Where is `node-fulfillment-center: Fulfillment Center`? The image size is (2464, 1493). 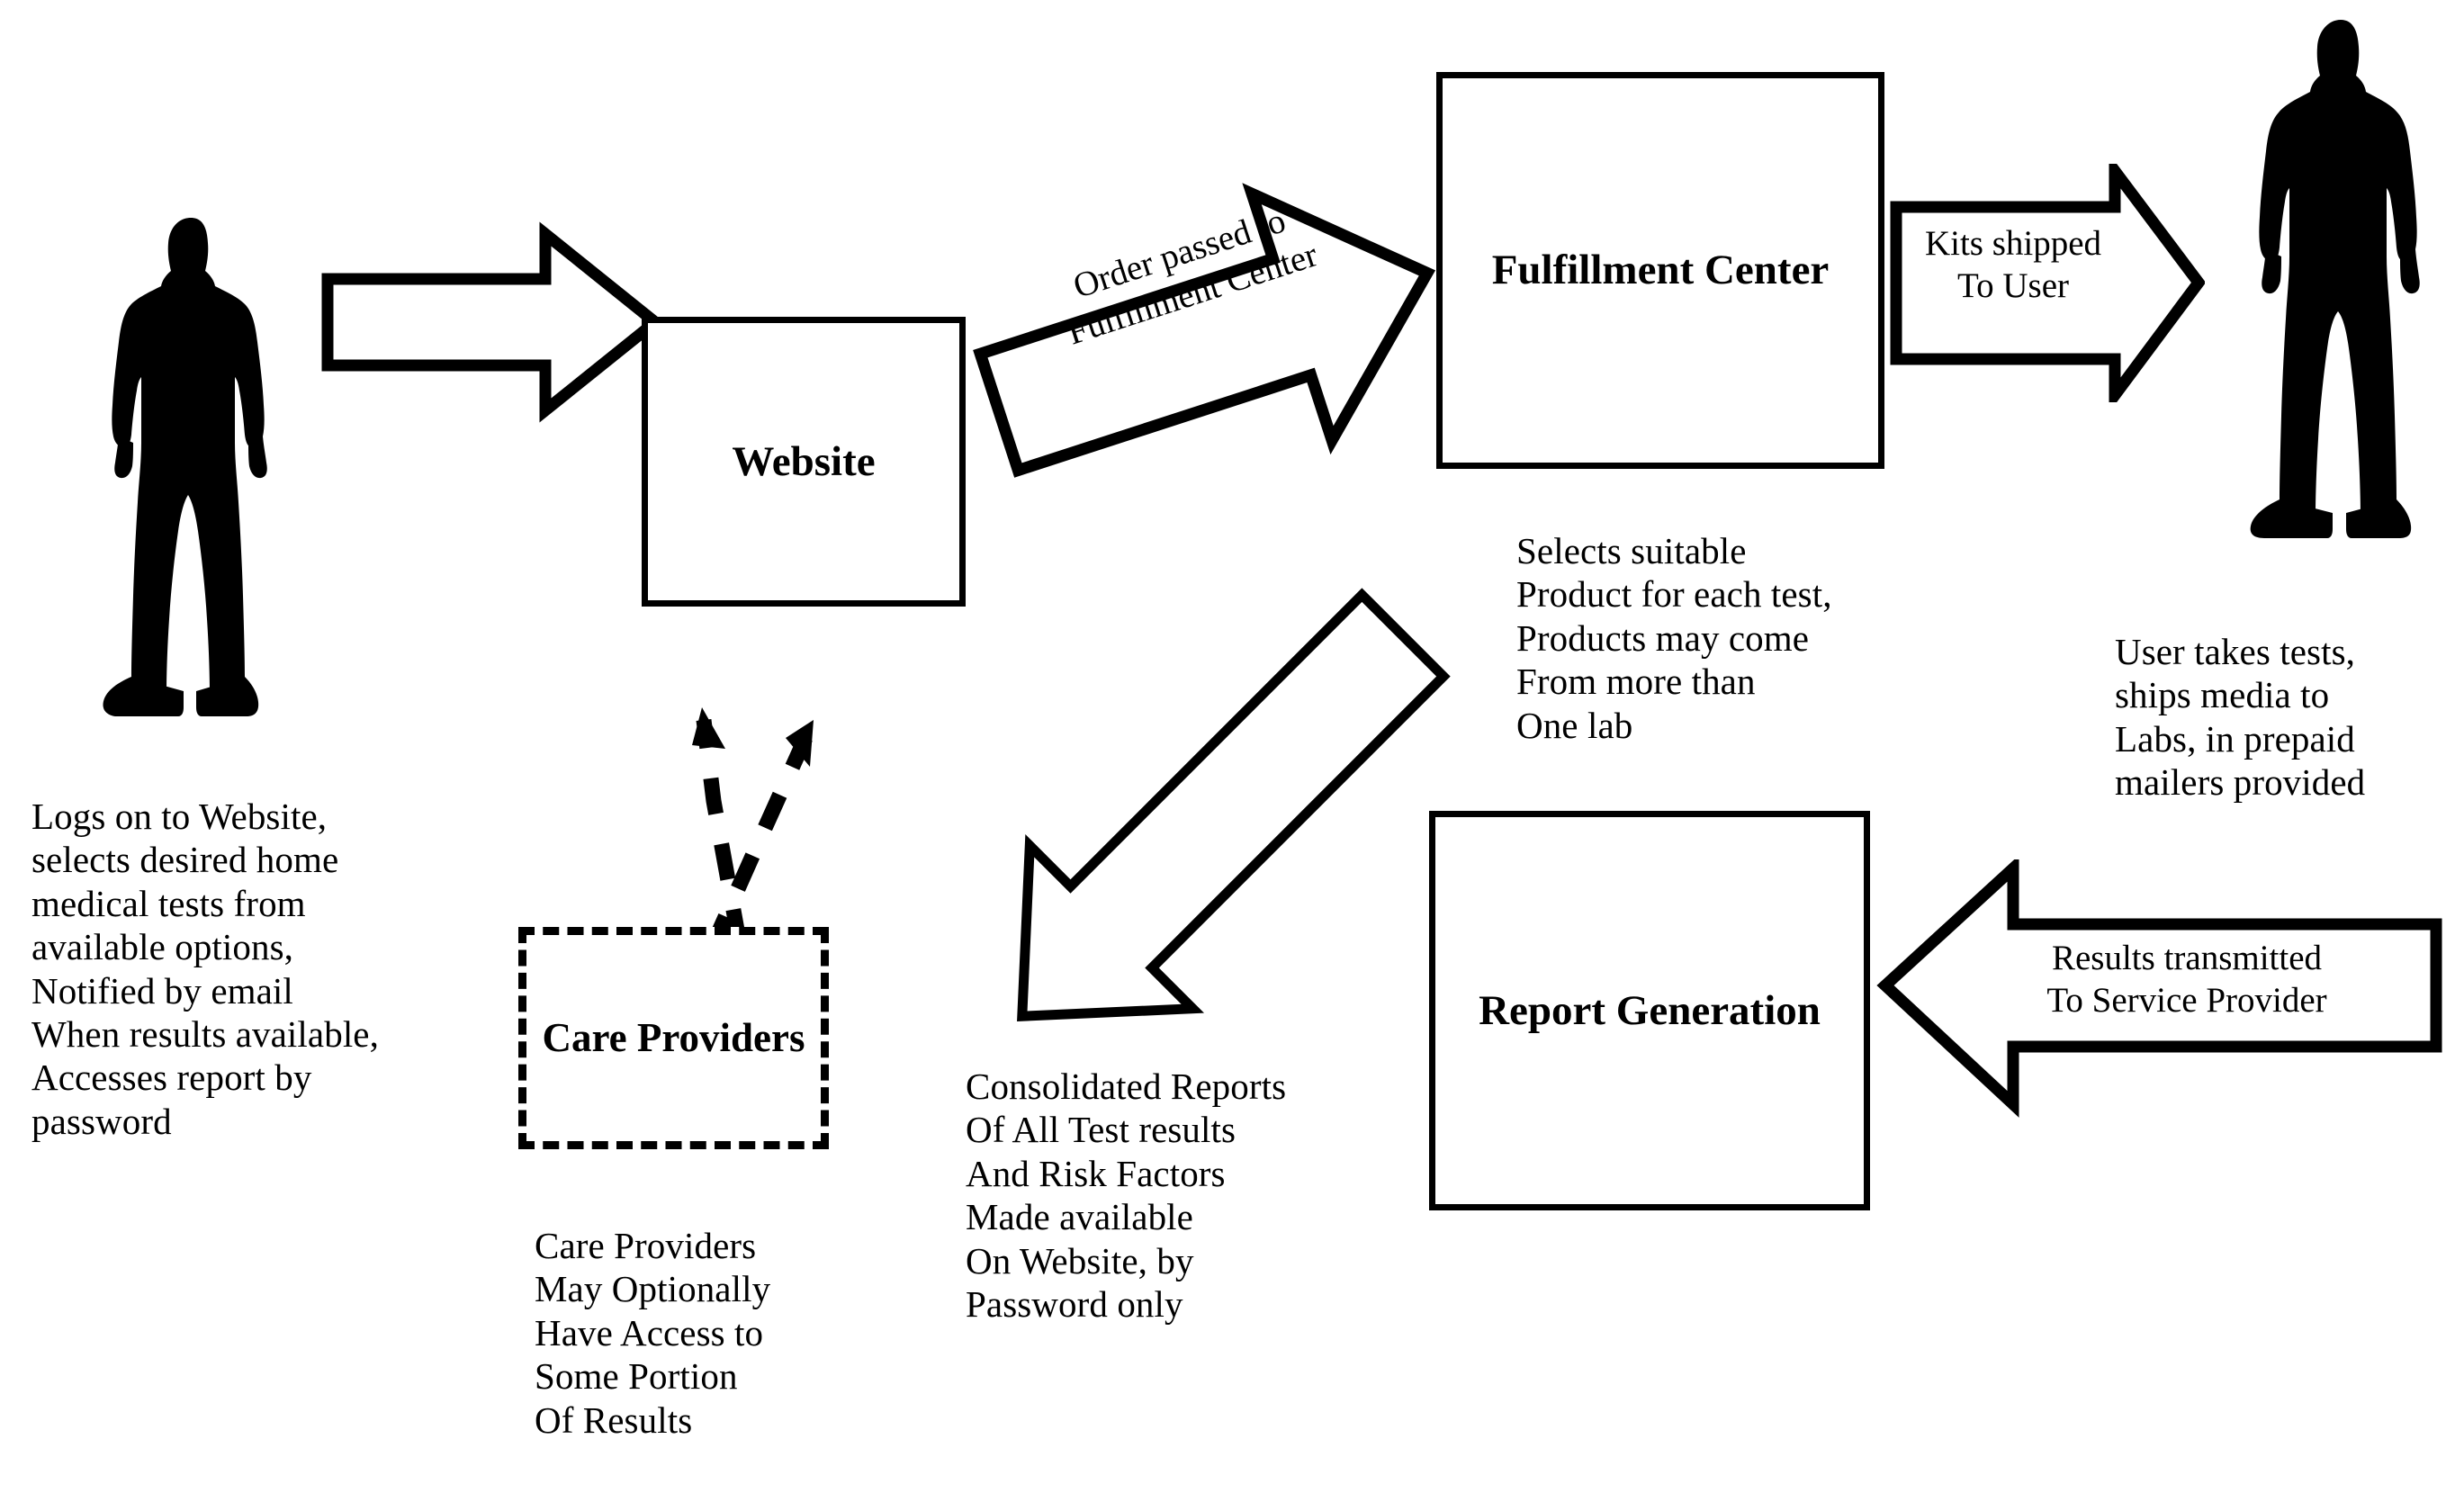 node-fulfillment-center: Fulfillment Center is located at coordinates (1660, 270).